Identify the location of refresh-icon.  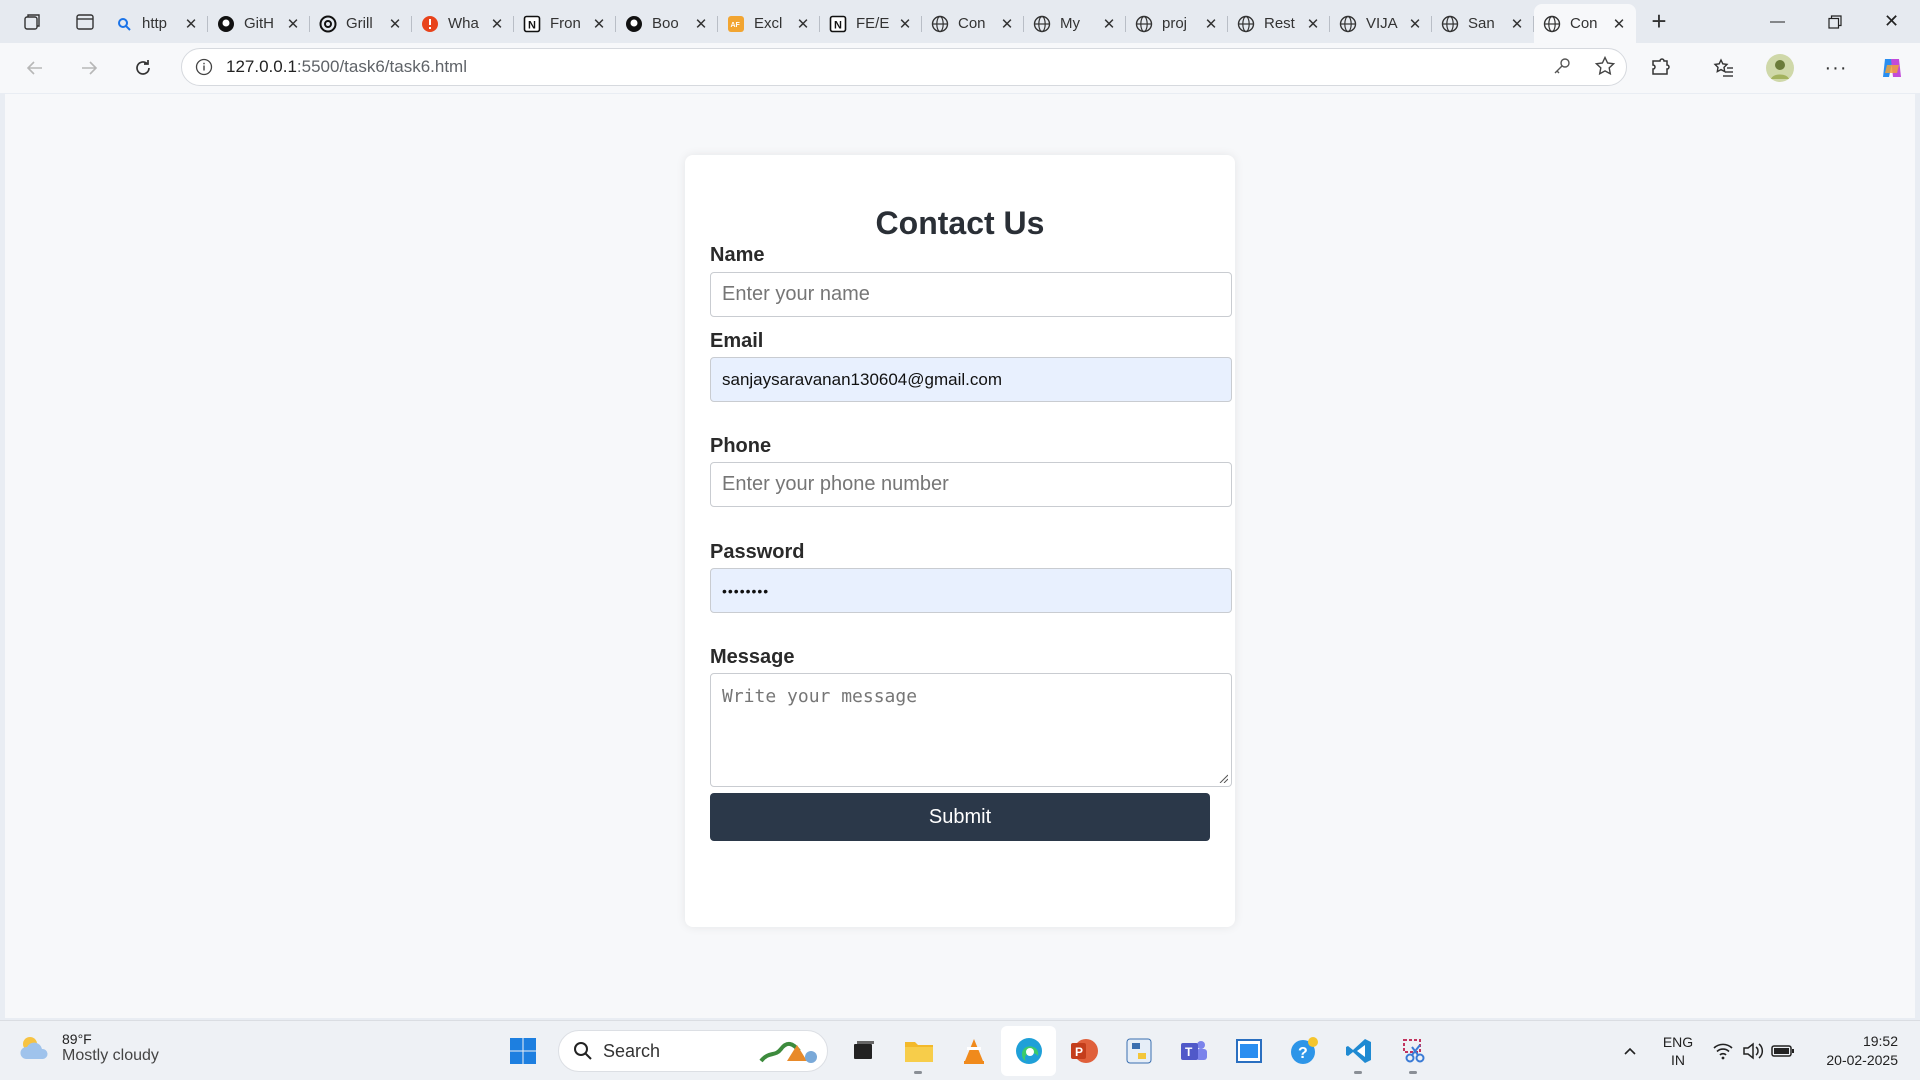
(143, 68).